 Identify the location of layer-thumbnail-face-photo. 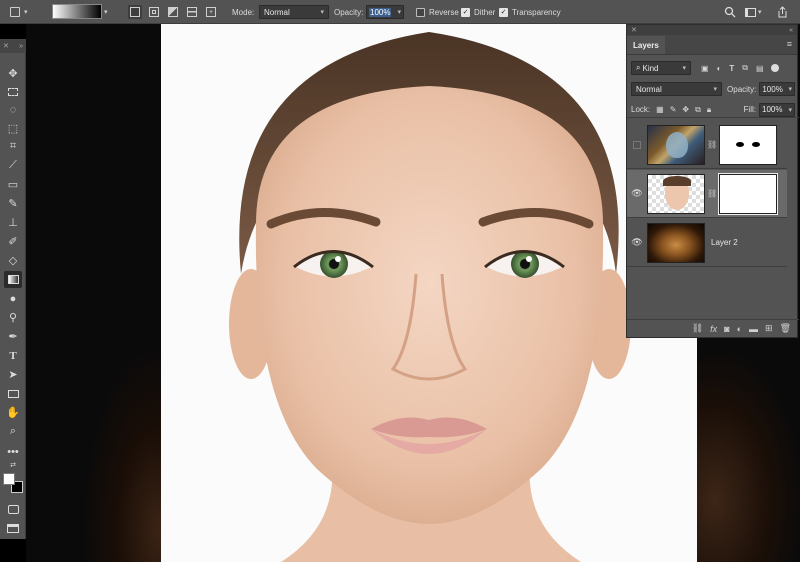
(676, 193).